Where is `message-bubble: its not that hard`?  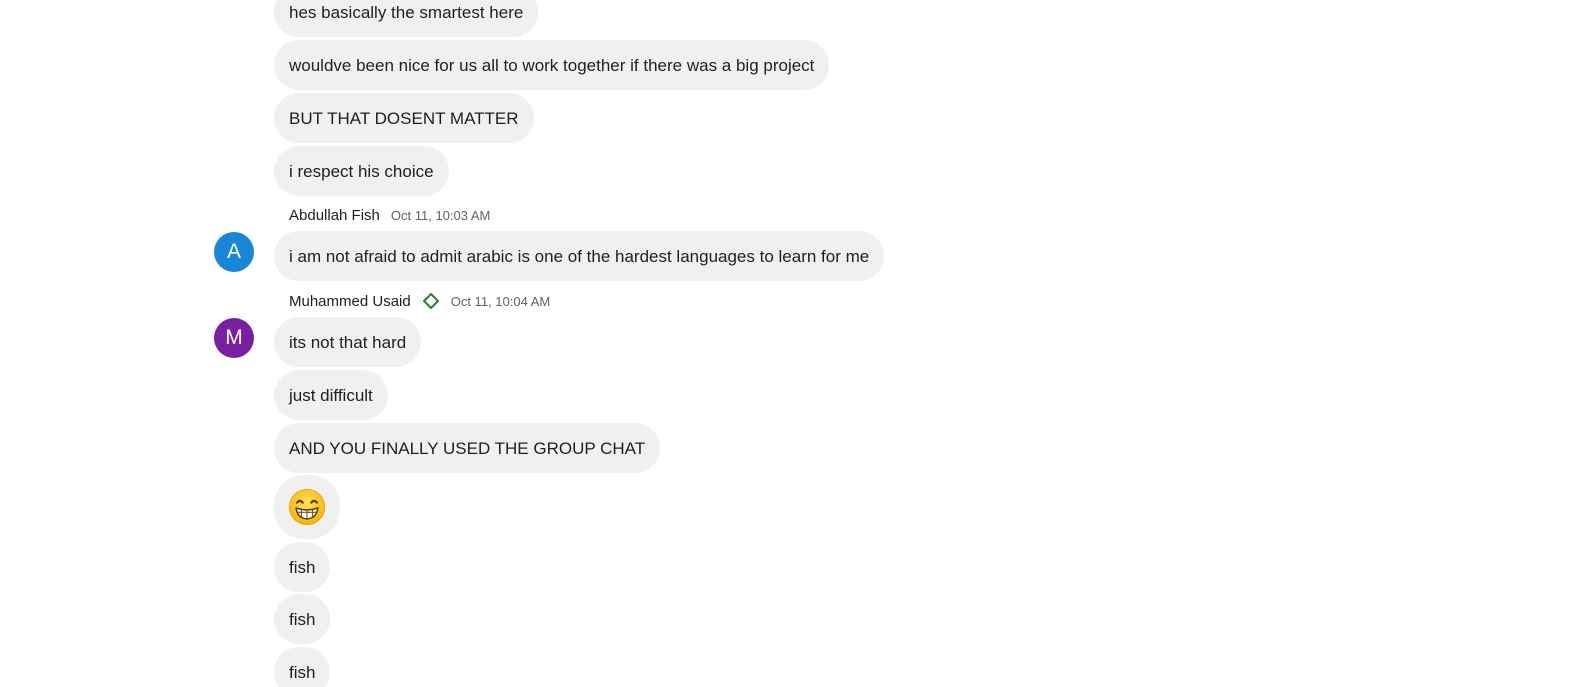
message-bubble: its not that hard is located at coordinates (348, 342).